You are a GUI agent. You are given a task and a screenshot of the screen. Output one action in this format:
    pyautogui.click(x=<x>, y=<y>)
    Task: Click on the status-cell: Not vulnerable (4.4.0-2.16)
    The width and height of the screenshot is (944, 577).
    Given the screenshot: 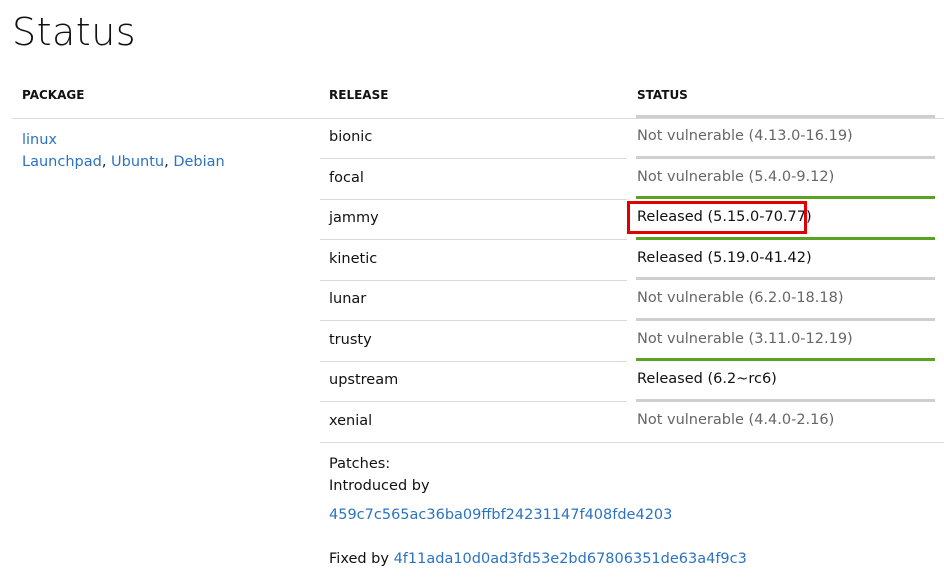 What is the action you would take?
    pyautogui.click(x=785, y=420)
    